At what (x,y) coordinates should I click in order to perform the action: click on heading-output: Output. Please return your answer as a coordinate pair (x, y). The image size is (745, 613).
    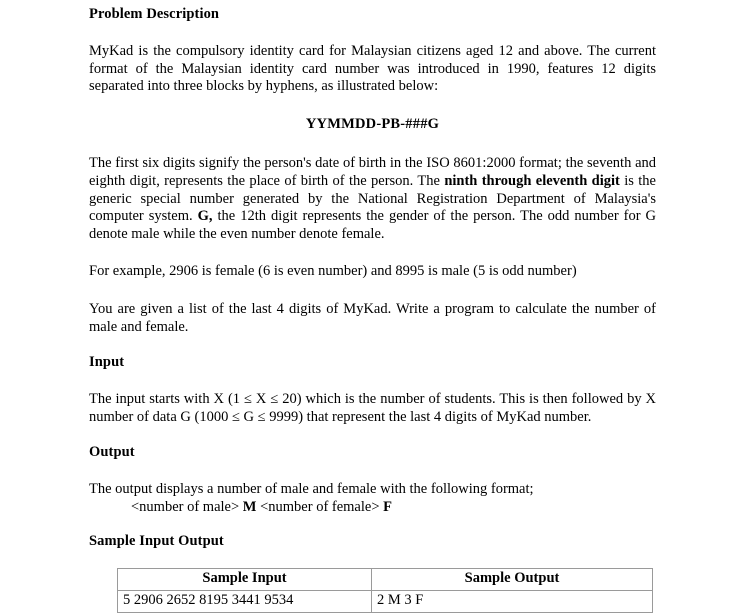
    Looking at the image, I should click on (112, 452).